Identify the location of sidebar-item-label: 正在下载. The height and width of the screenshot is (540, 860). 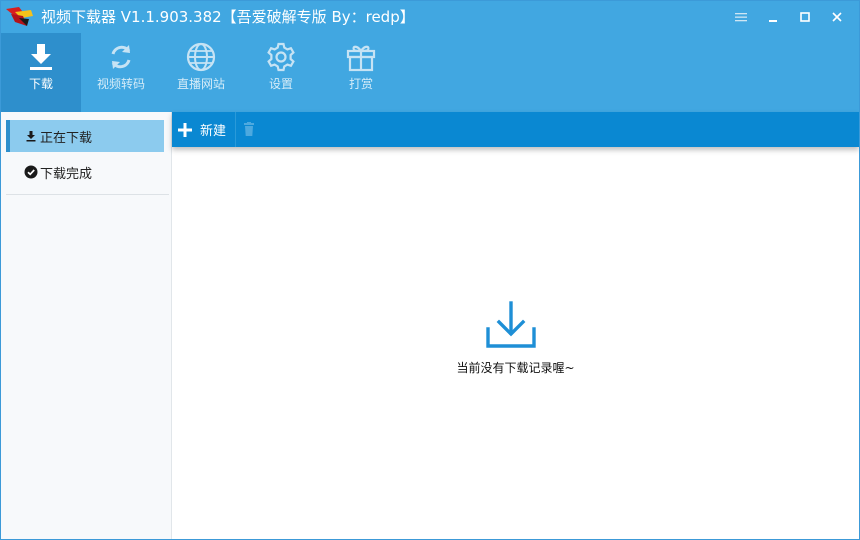
(66, 138).